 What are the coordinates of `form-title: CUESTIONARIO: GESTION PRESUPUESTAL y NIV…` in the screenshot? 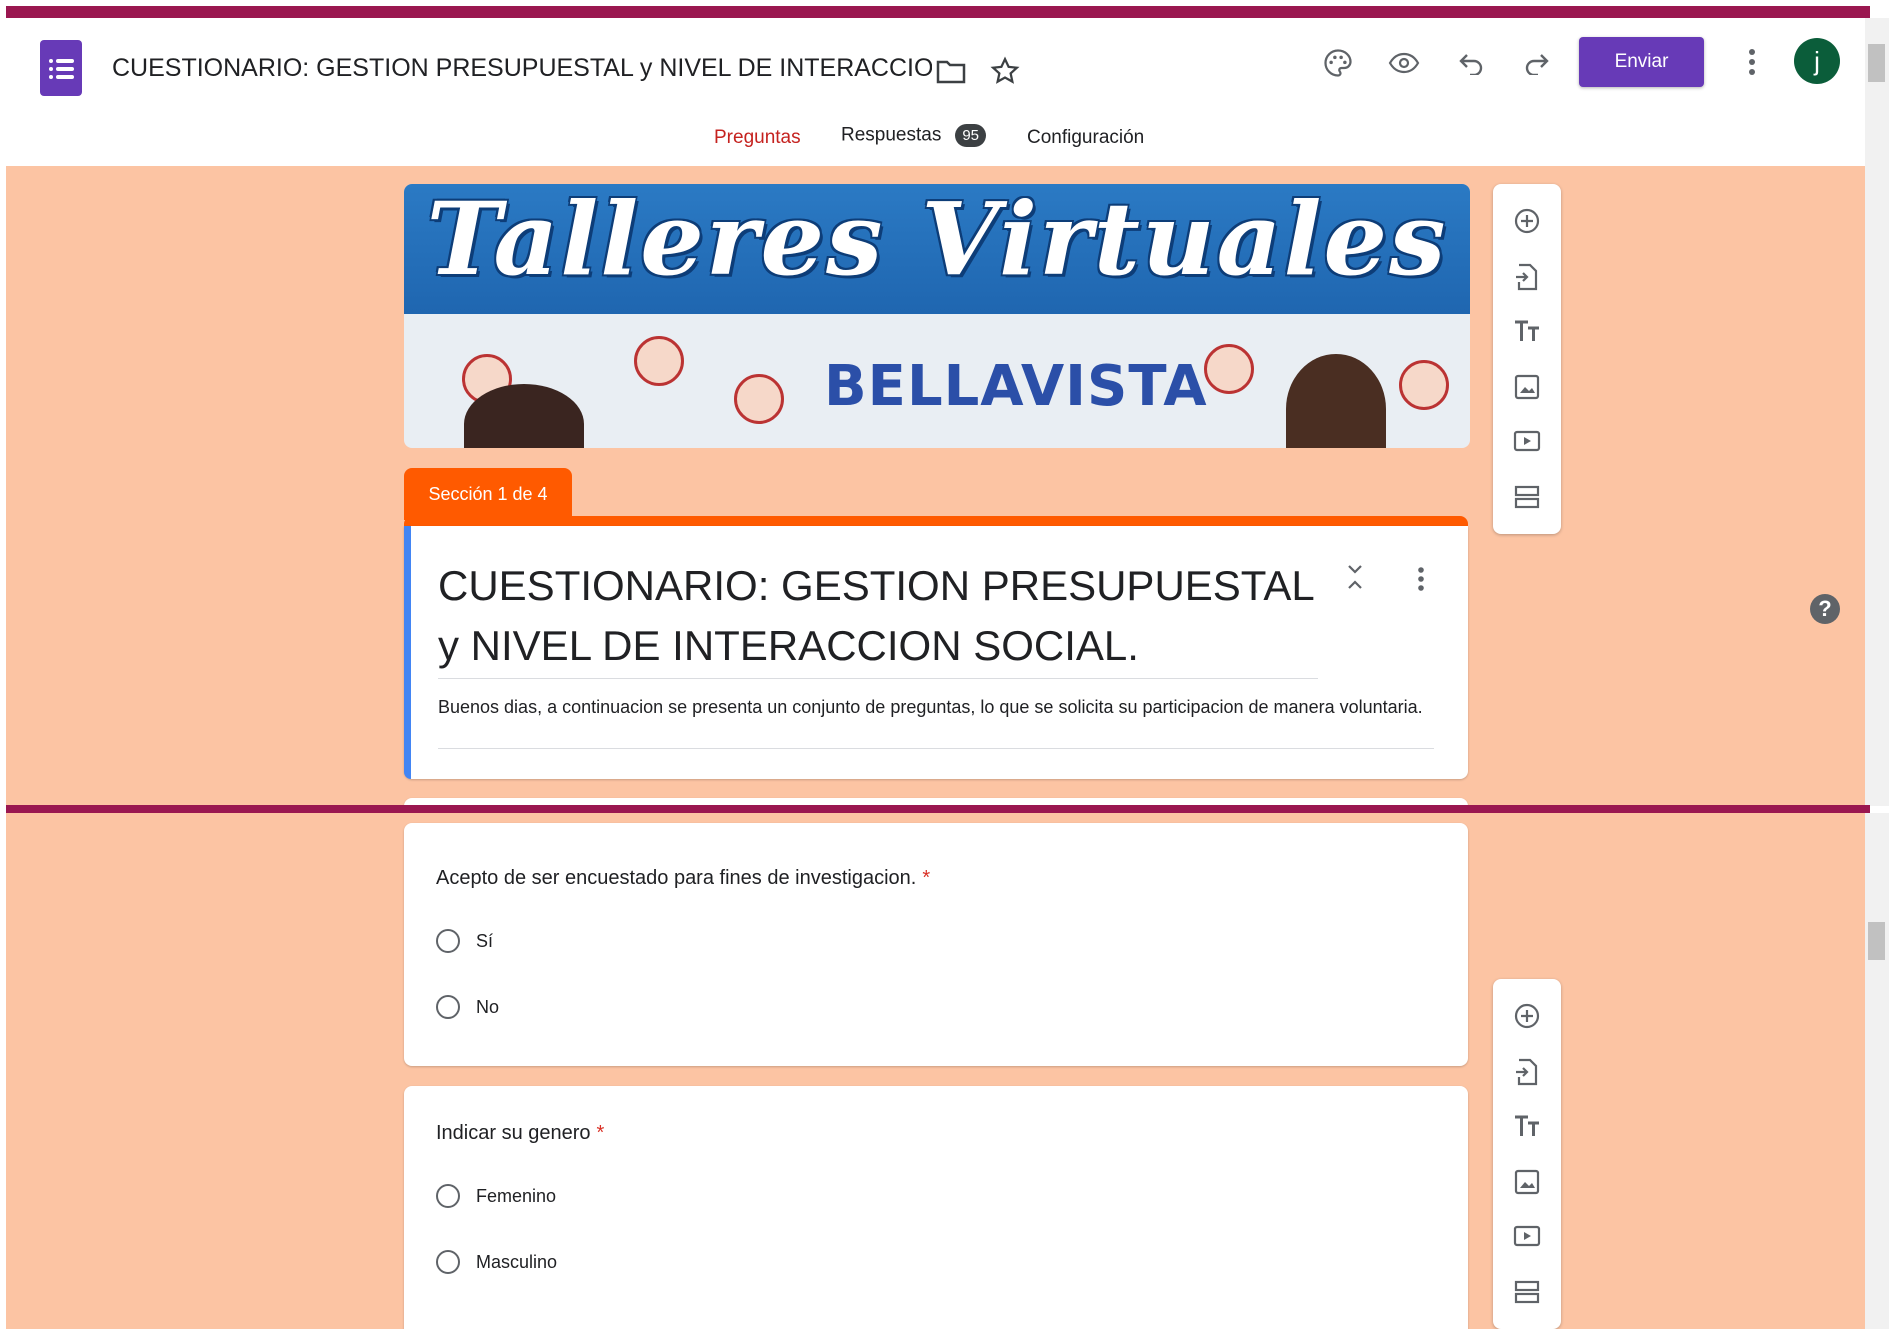 It's located at (878, 616).